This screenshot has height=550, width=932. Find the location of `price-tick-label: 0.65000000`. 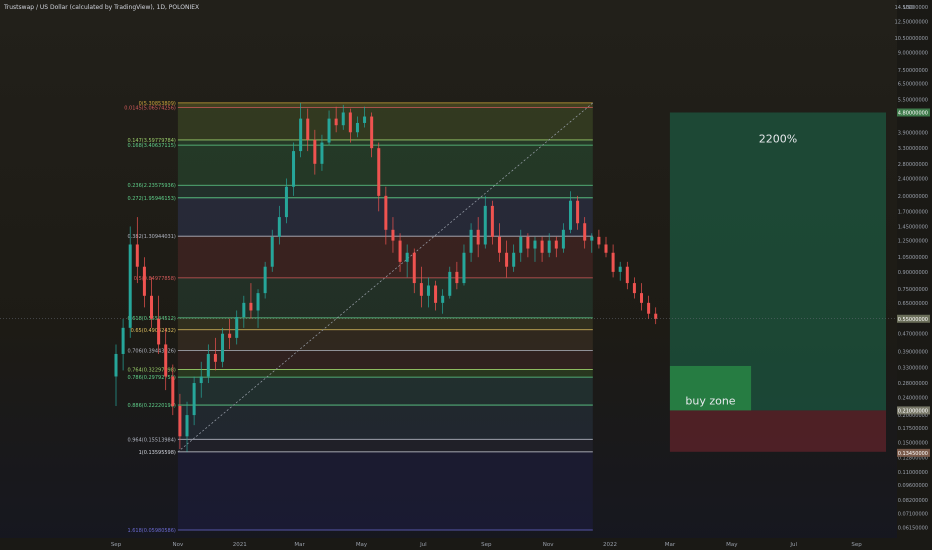

price-tick-label: 0.65000000 is located at coordinates (913, 304).